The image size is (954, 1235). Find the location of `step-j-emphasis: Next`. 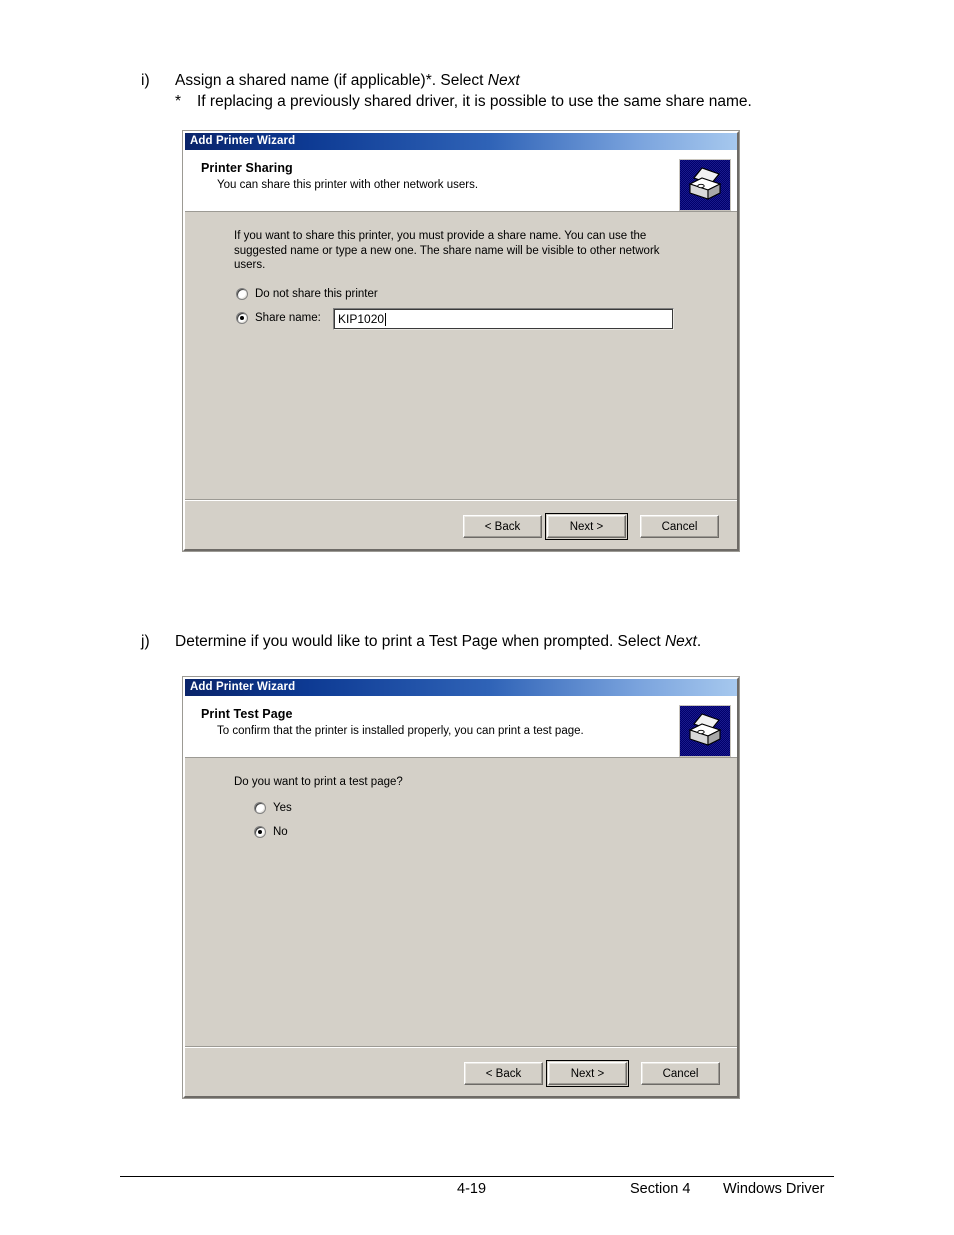

step-j-emphasis: Next is located at coordinates (680, 641).